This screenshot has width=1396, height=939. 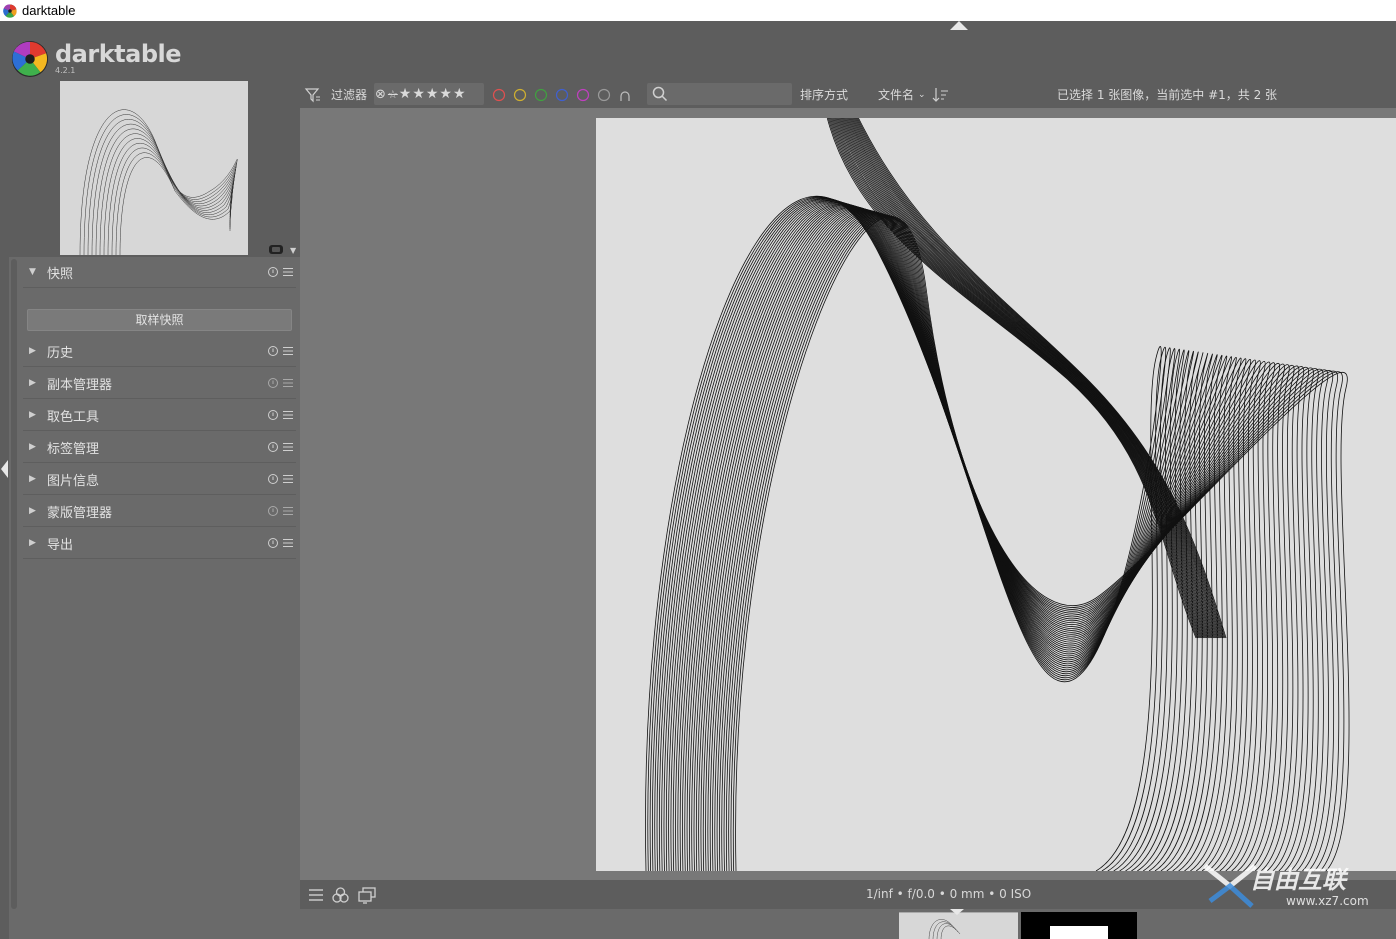 I want to click on collapse-left-panel-arrow, so click(x=4, y=469).